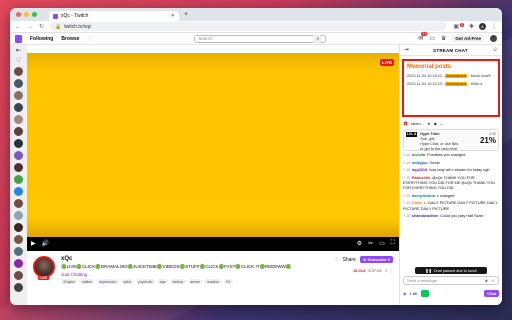 The height and width of the screenshot is (320, 512). I want to click on new-tab-button: +, so click(186, 14).